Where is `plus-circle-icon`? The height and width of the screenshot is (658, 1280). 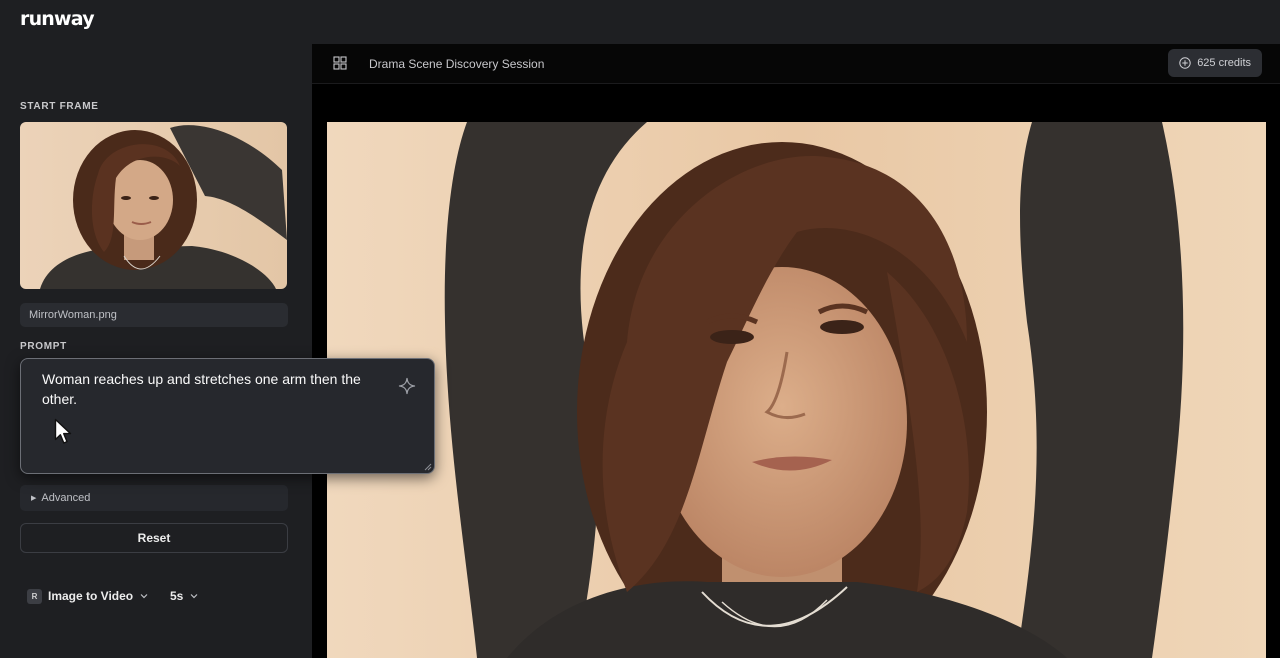
plus-circle-icon is located at coordinates (1185, 63).